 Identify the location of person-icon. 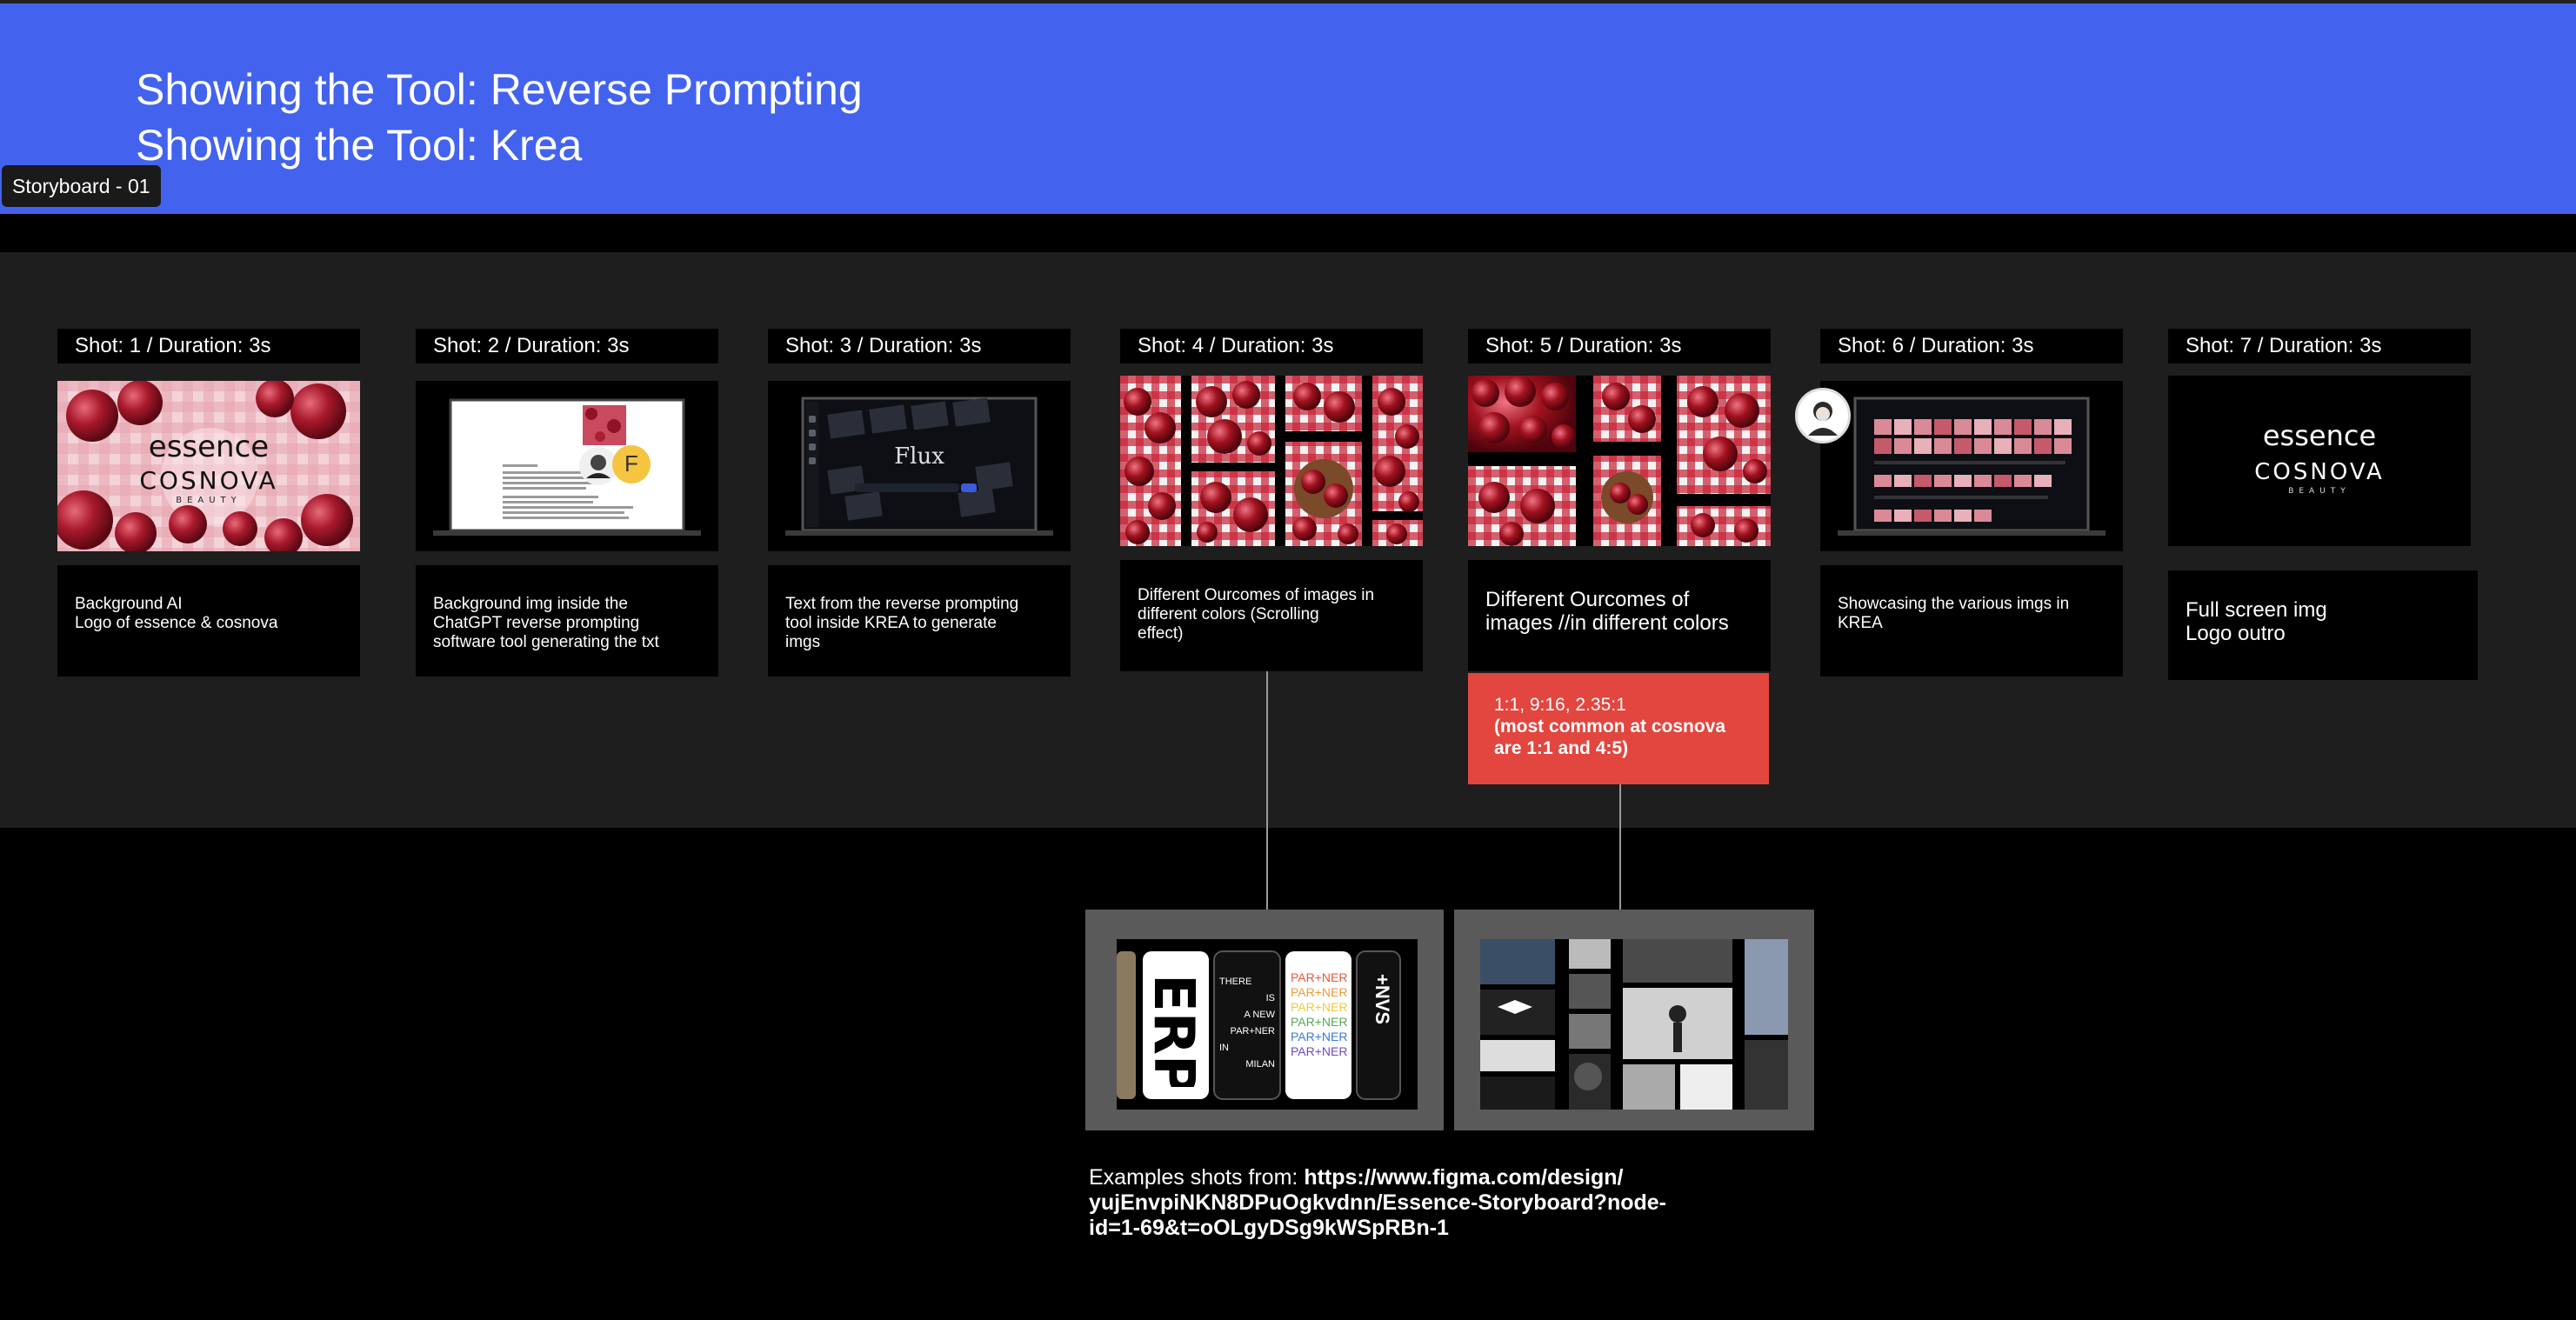
(1823, 419).